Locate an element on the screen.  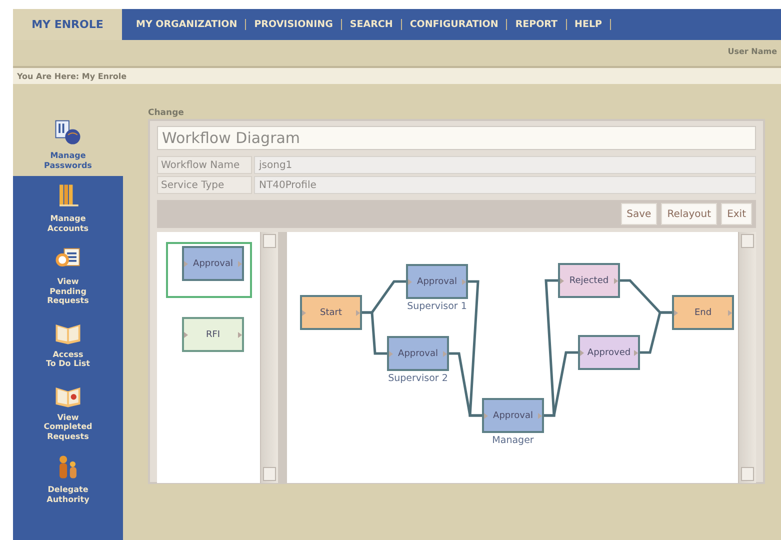
page-heading: Change is located at coordinates (166, 113).